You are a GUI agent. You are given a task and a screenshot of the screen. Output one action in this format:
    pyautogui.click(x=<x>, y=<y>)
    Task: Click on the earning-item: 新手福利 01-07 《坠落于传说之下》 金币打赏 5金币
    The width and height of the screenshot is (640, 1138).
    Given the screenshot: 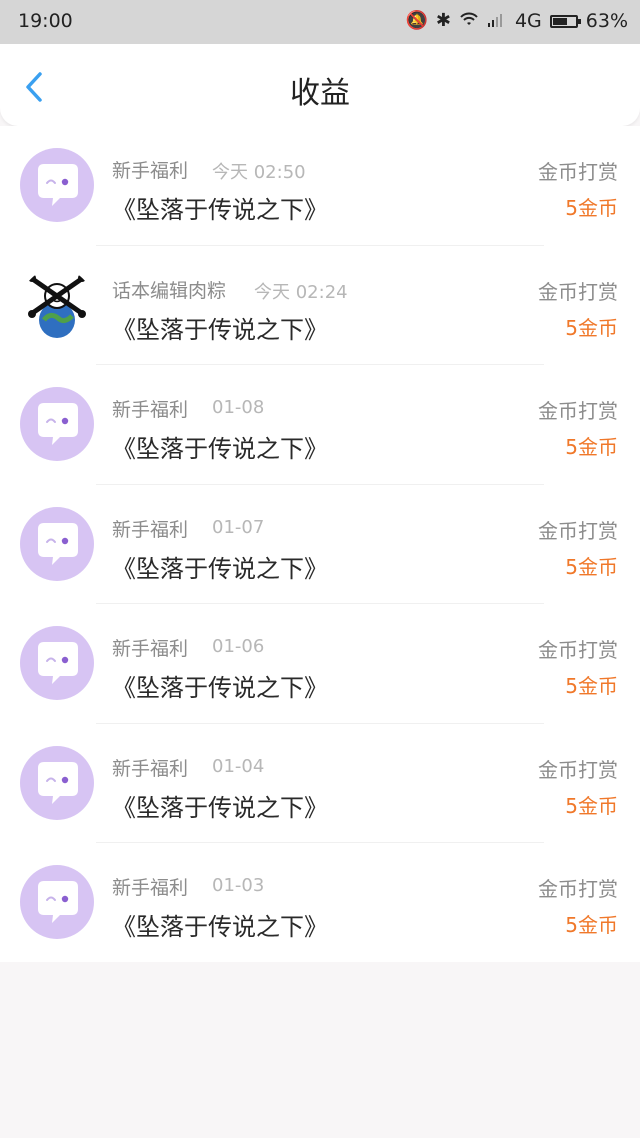 What is the action you would take?
    pyautogui.click(x=320, y=544)
    